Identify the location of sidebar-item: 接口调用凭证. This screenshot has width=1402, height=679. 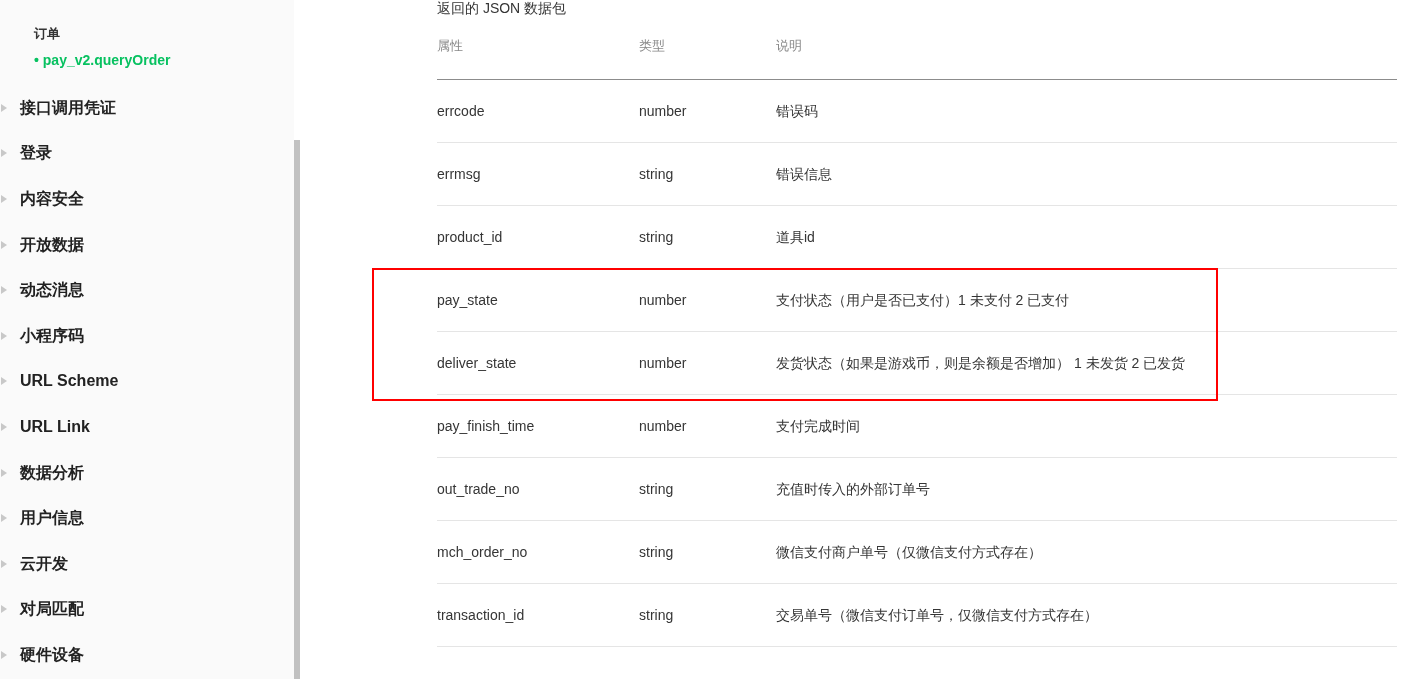
(68, 107).